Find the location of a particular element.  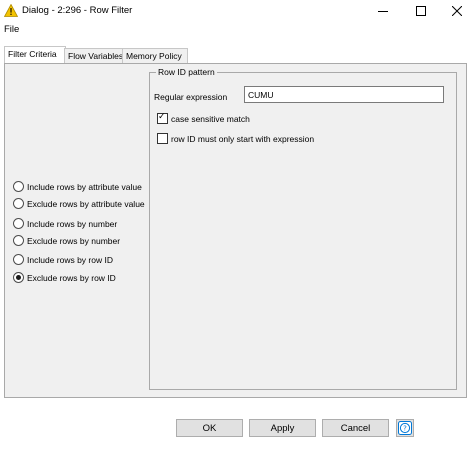

group-legend: Row ID pattern is located at coordinates (186, 72).